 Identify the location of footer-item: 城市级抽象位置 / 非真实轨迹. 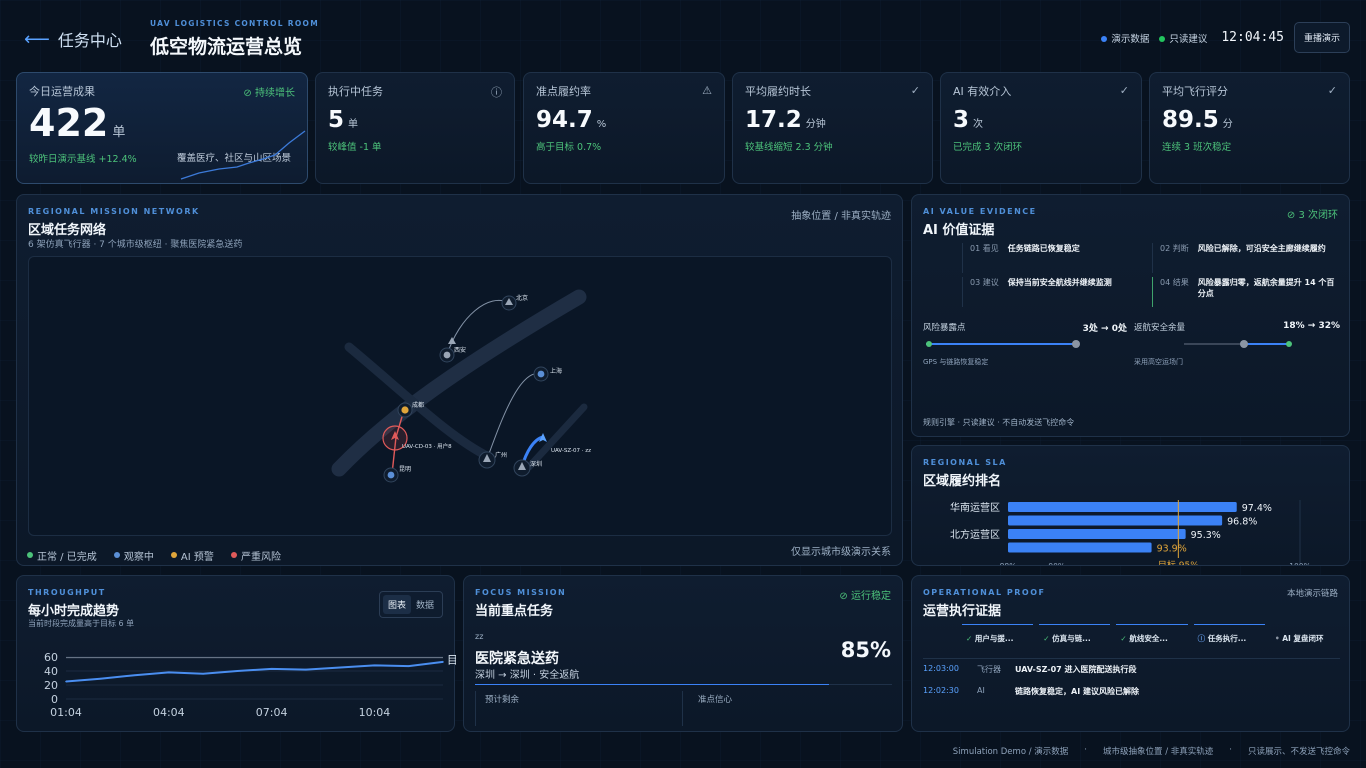
(1158, 752).